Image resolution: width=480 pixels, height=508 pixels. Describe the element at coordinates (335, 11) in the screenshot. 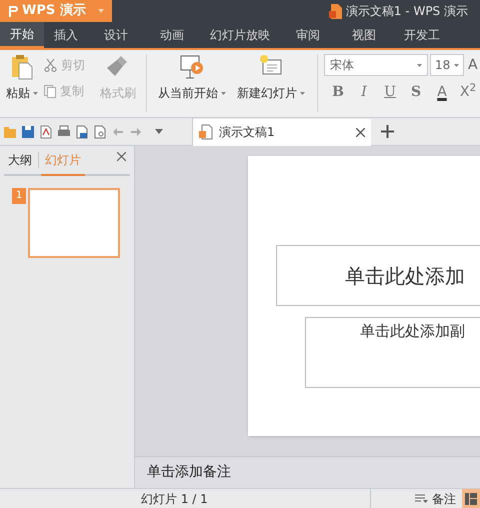

I see `document-icon` at that location.